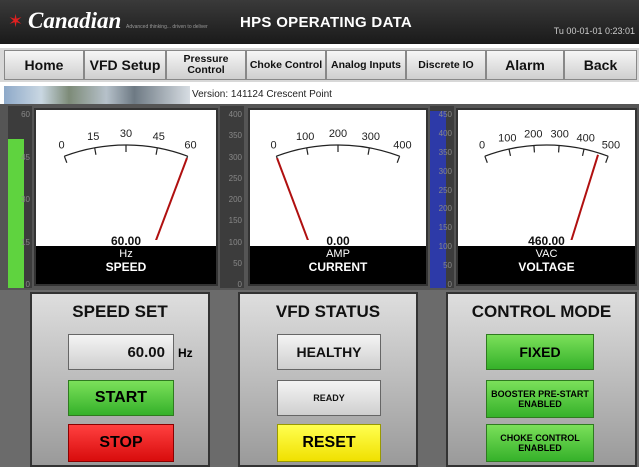  Describe the element at coordinates (611, 146) in the screenshot. I see `dial-tick-label: 500` at that location.